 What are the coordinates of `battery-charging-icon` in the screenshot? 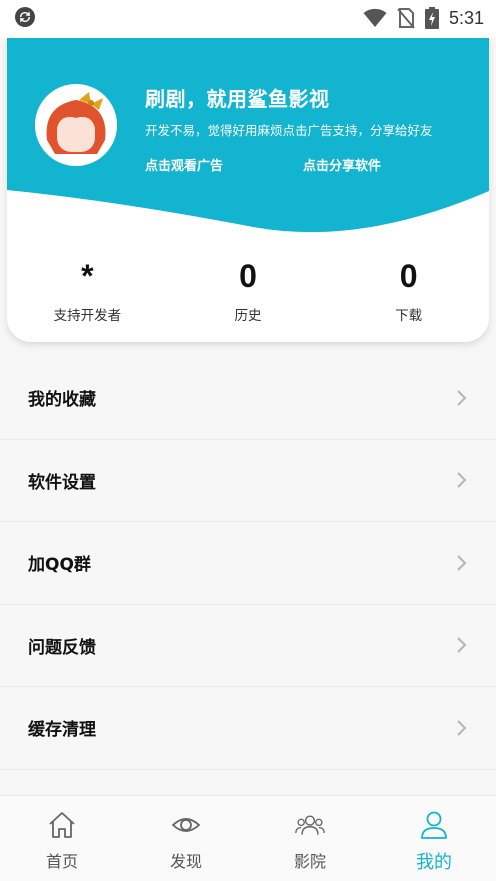 It's located at (431, 18).